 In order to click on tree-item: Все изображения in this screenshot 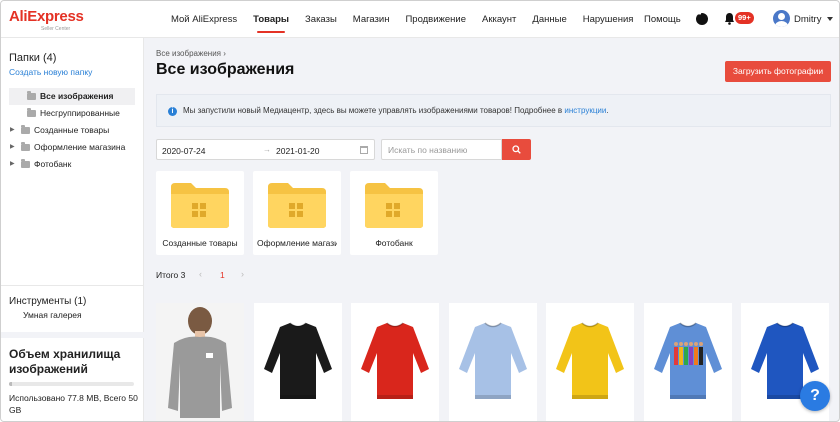, I will do `click(72, 96)`.